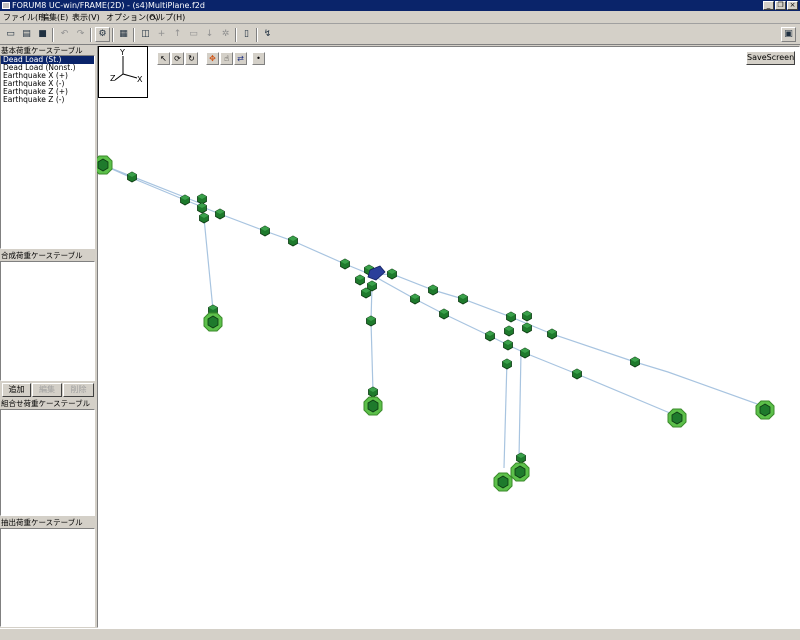 The height and width of the screenshot is (640, 800). I want to click on document-icon: ▯, so click(246, 34).